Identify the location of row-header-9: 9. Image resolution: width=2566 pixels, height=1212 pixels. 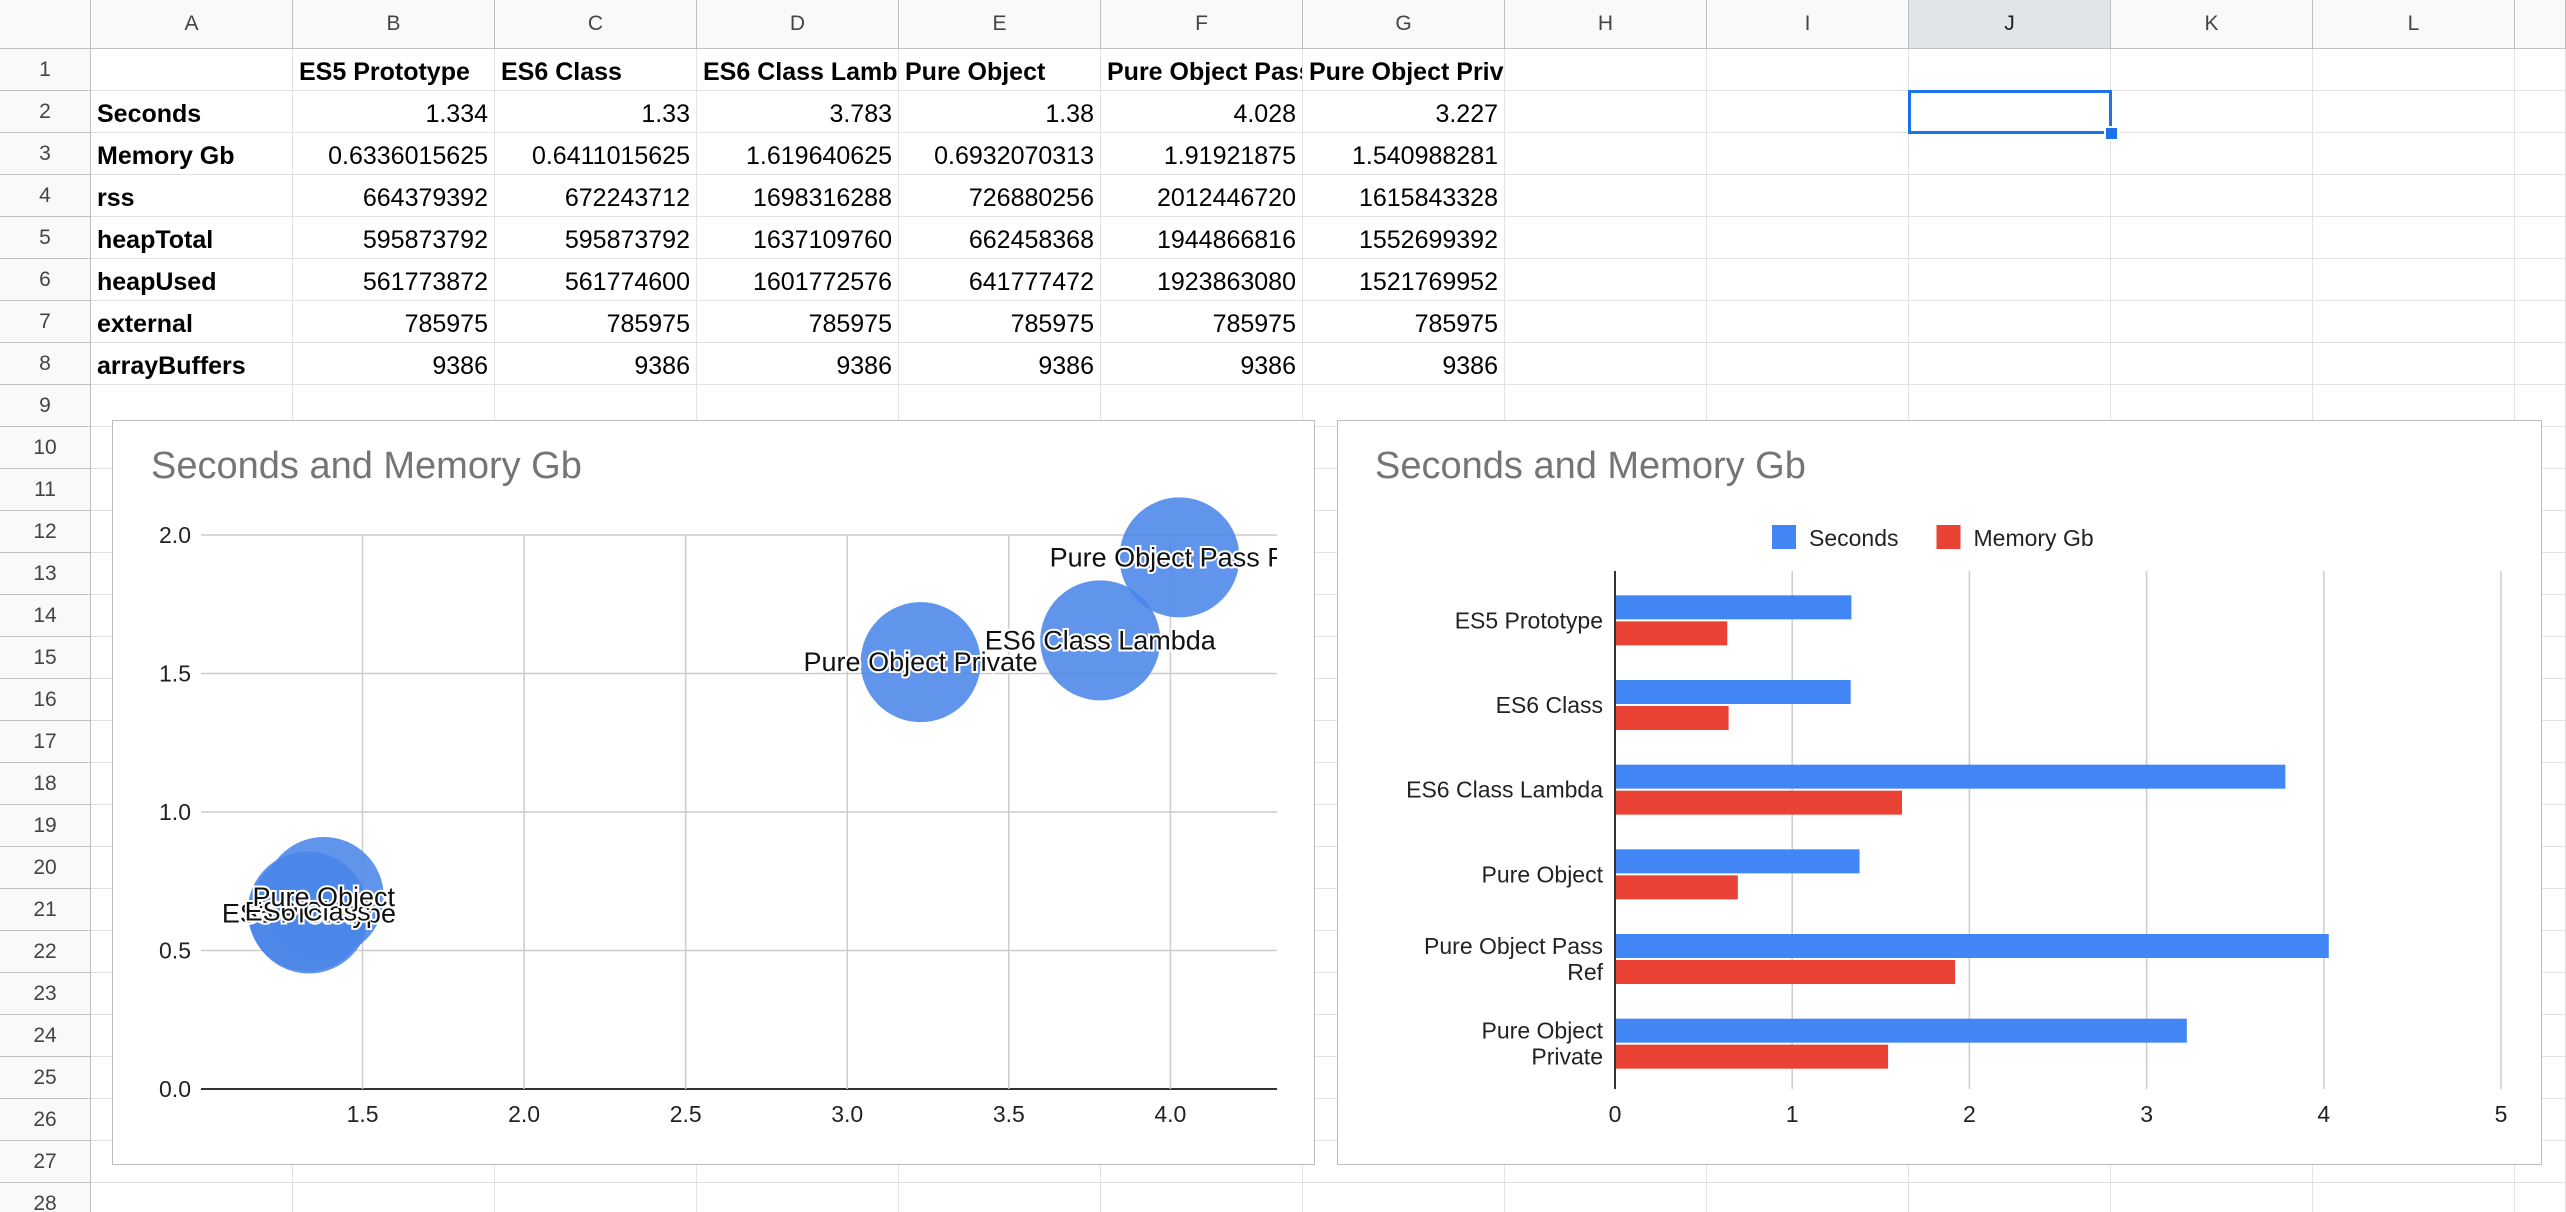
(45, 406).